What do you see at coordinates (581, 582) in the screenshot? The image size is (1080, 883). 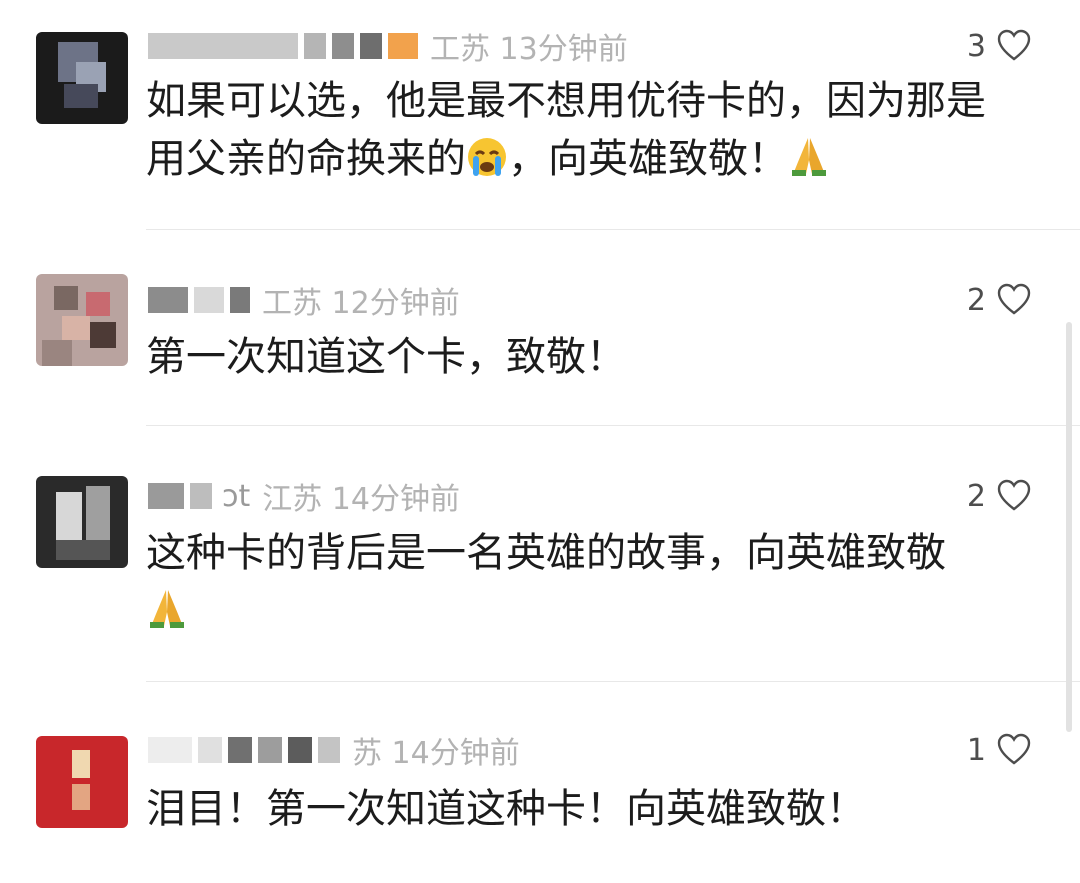 I see `comment-text: 这种卡的背后是一名英雄的故事，向英雄致敬` at bounding box center [581, 582].